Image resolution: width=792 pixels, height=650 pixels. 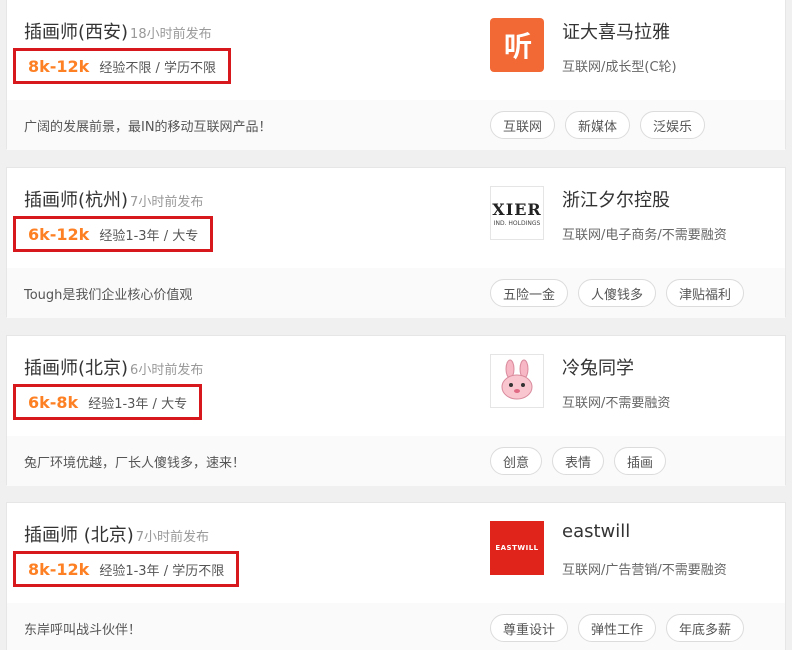 What do you see at coordinates (529, 293) in the screenshot?
I see `tag: 五险一金` at bounding box center [529, 293].